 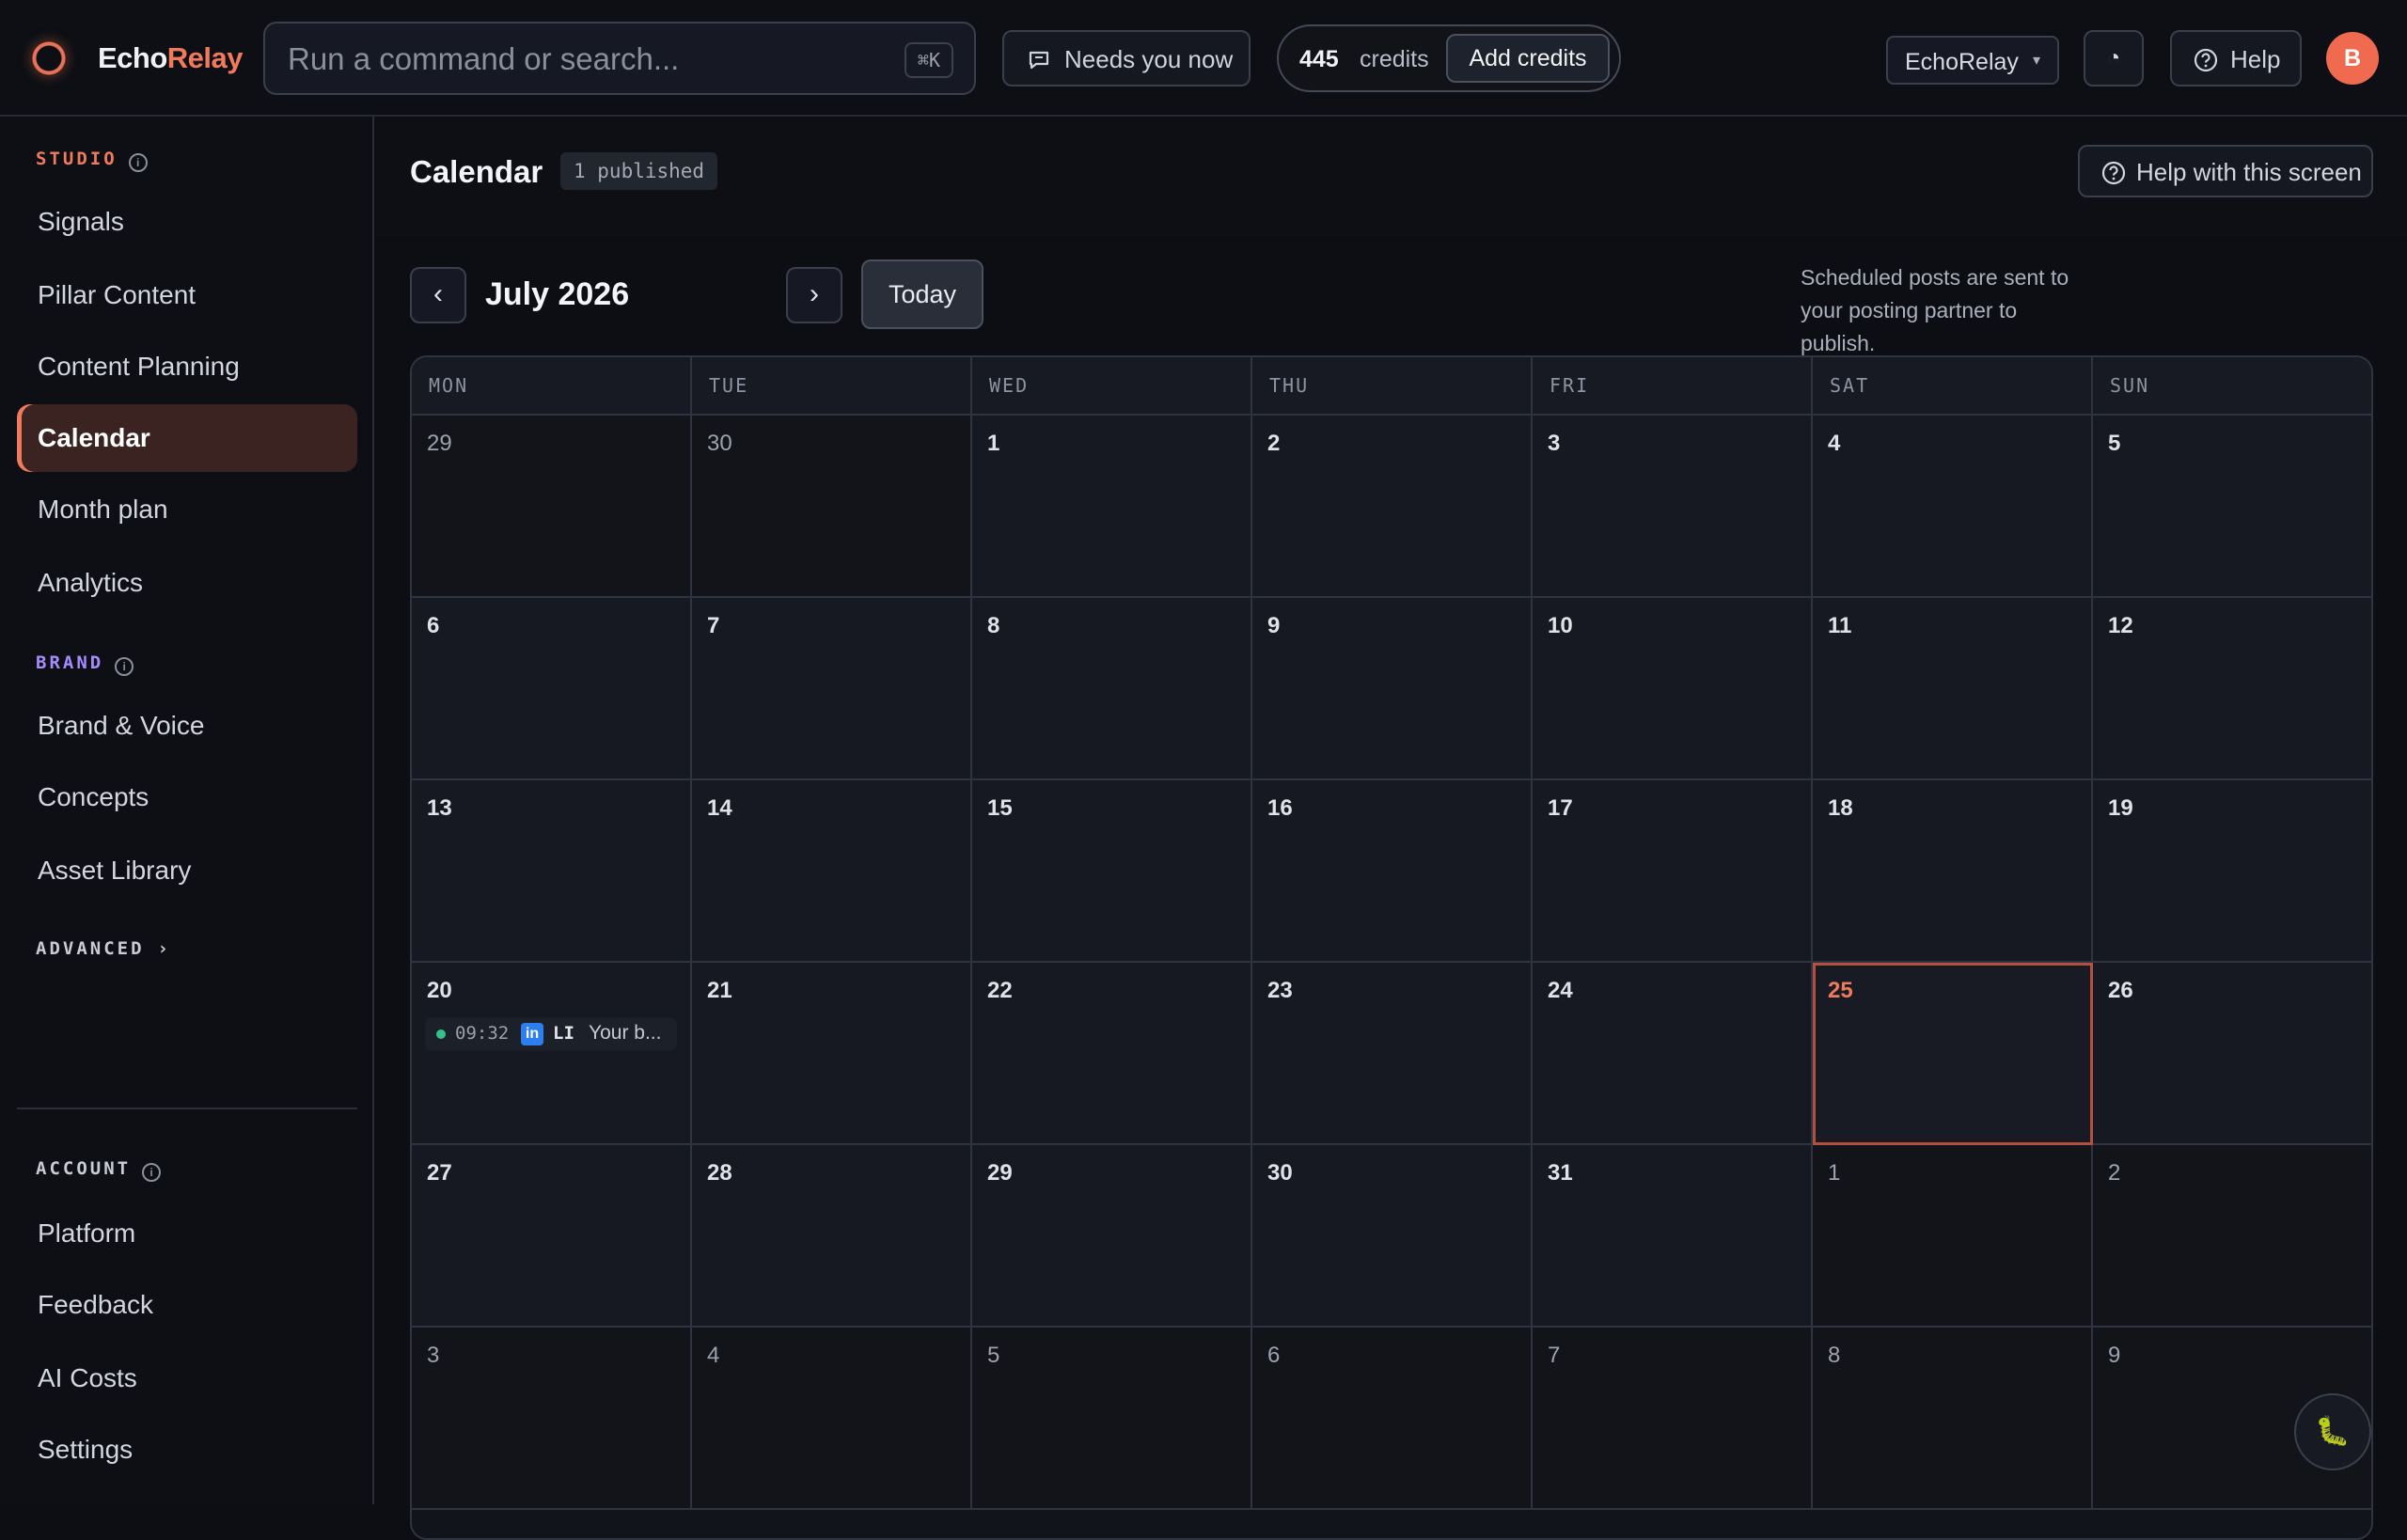 What do you see at coordinates (2232, 871) in the screenshot?
I see `calendar-day: 19` at bounding box center [2232, 871].